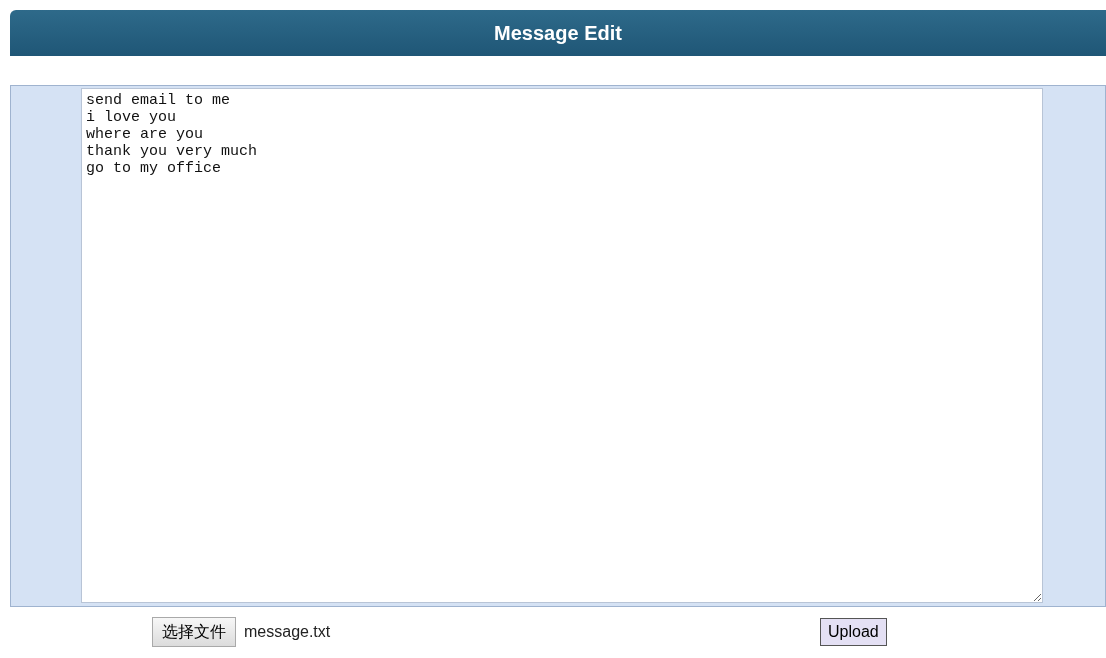 The height and width of the screenshot is (658, 1106). I want to click on choose-file-button: 选择文件, so click(194, 632).